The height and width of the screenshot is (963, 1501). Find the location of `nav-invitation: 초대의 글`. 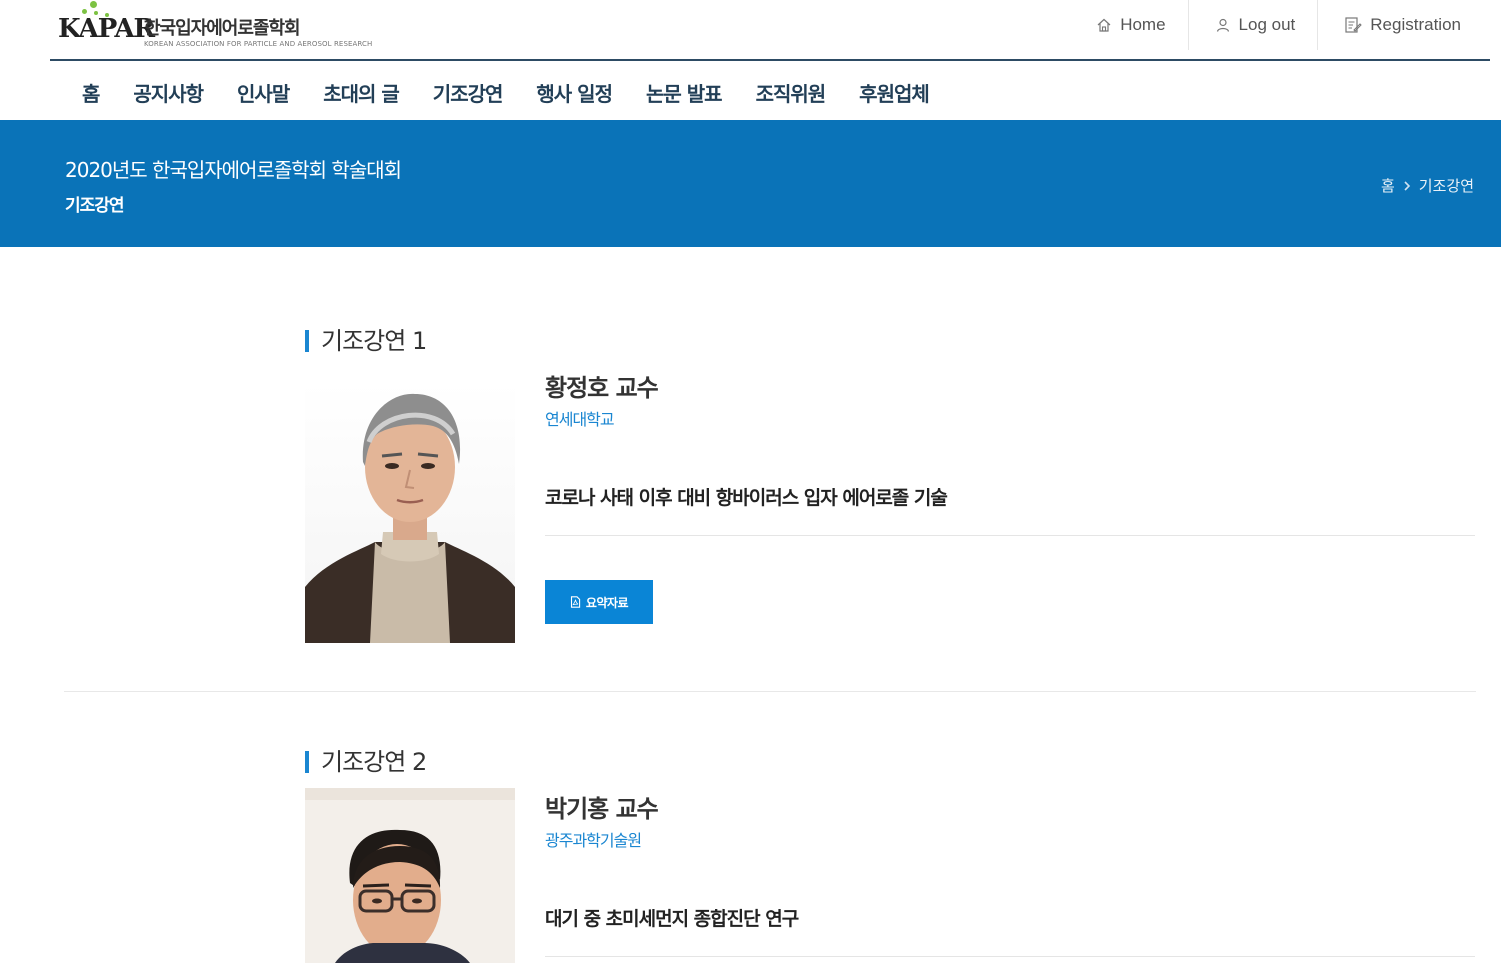

nav-invitation: 초대의 글 is located at coordinates (361, 92).